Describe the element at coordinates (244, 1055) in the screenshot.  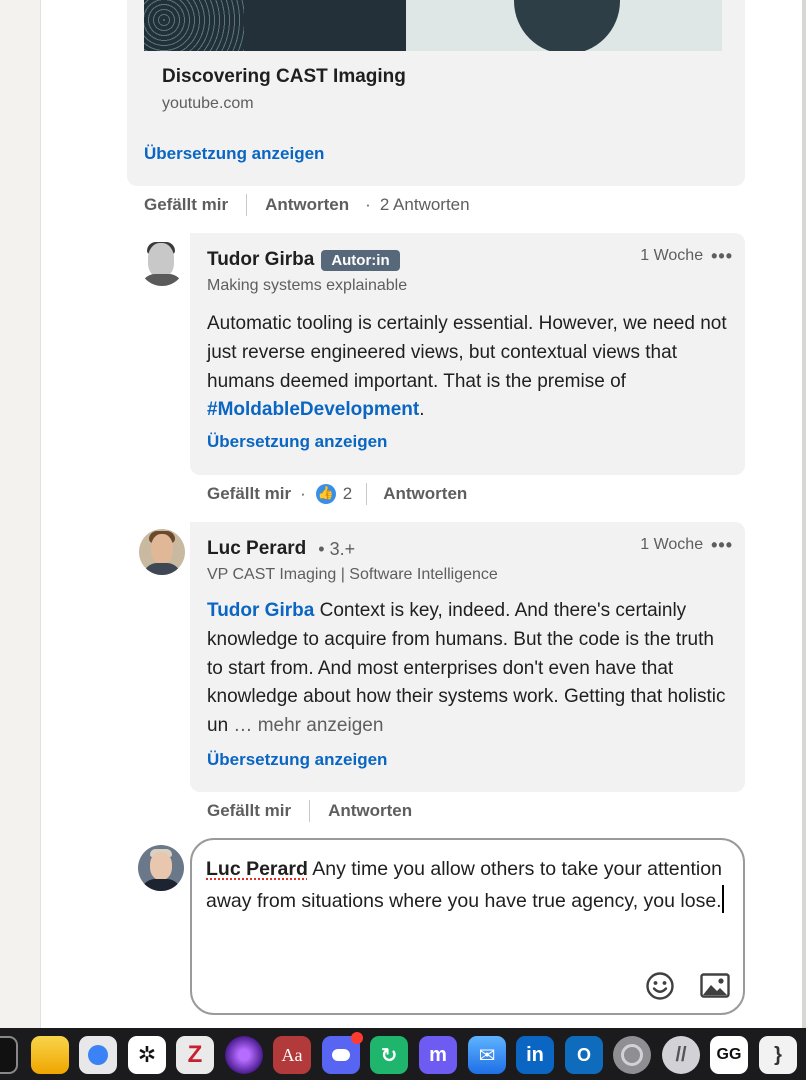
I see `tor-icon` at that location.